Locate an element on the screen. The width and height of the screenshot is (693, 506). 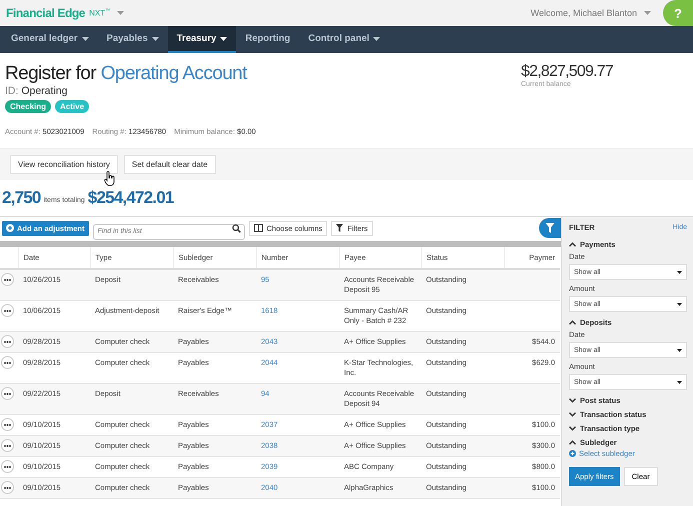
action-button: View reconciliation history is located at coordinates (64, 164).